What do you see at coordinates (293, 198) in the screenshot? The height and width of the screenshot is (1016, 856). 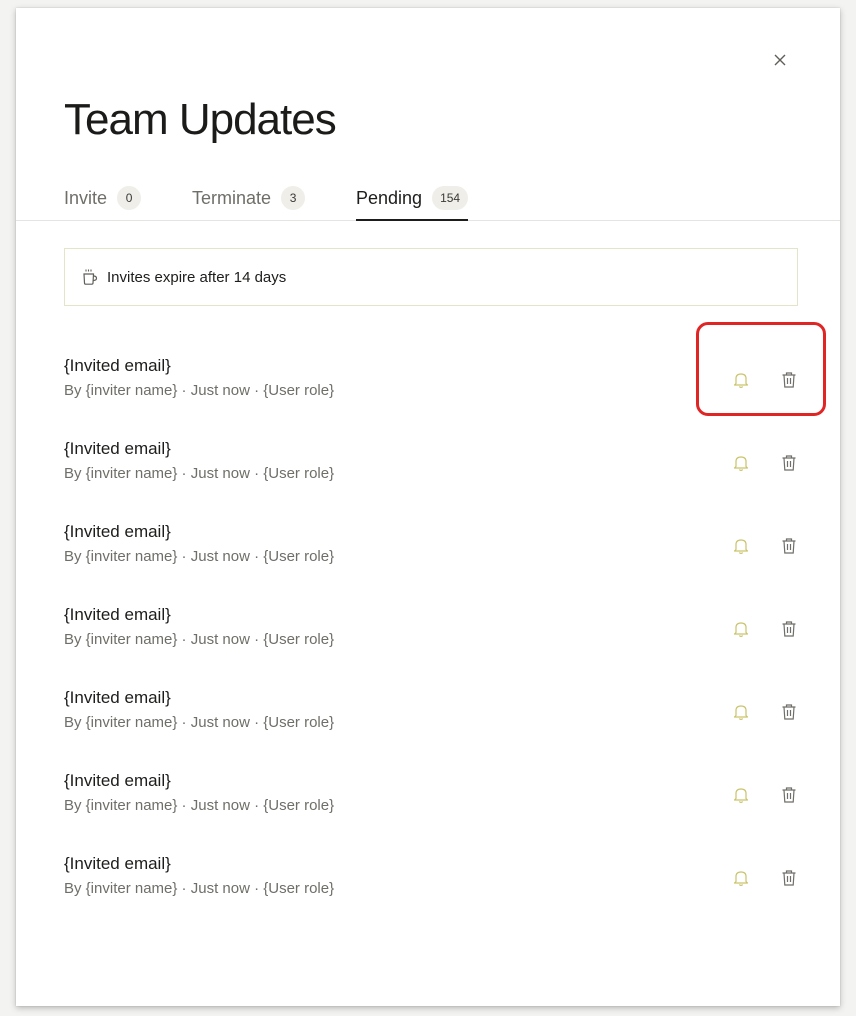 I see `tab-count-badge: 3` at bounding box center [293, 198].